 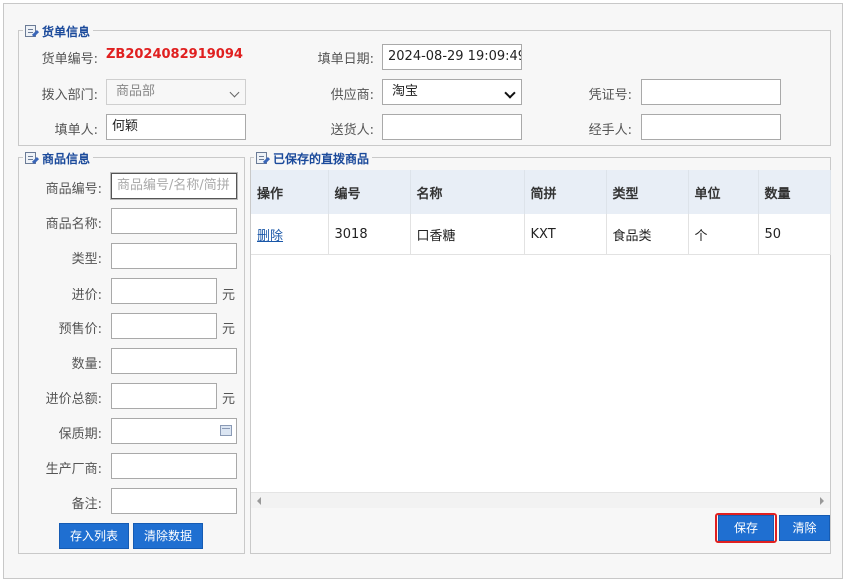 I want to click on saved-products-legend: 已保存的直拨商品, so click(x=313, y=158).